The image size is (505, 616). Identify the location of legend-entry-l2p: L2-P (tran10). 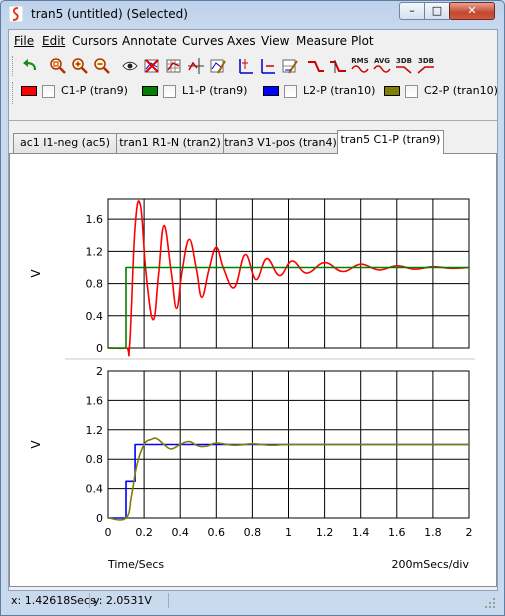
(320, 92).